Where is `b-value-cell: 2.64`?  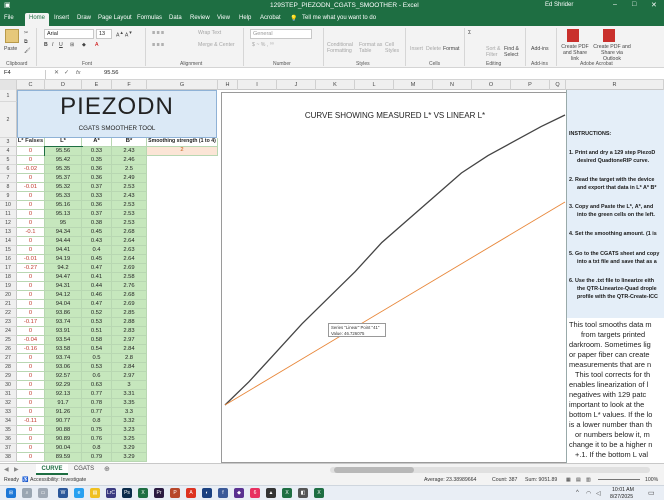 b-value-cell: 2.64 is located at coordinates (129, 259).